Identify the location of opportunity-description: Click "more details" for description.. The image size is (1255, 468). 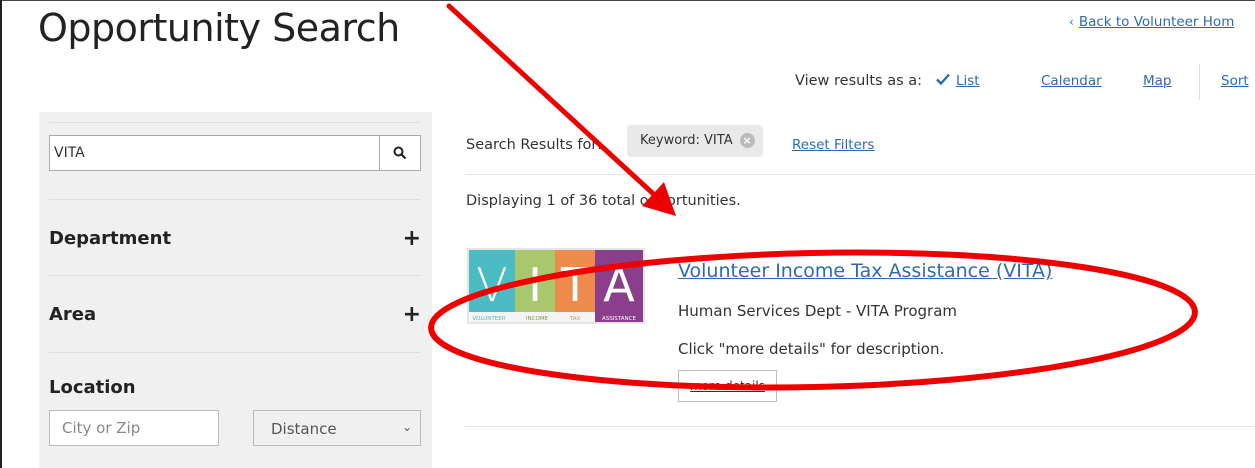
(811, 349).